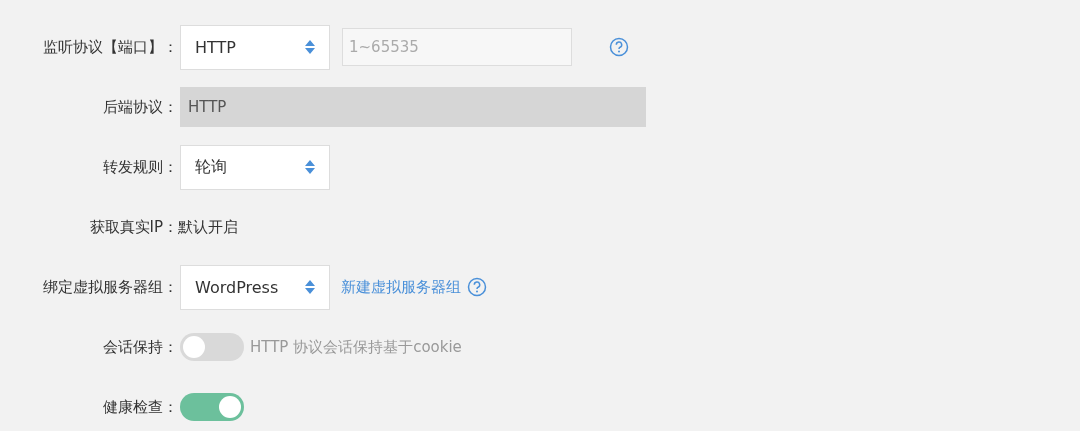 The width and height of the screenshot is (1080, 431). Describe the element at coordinates (140, 347) in the screenshot. I see `field-label: 会话保持：` at that location.